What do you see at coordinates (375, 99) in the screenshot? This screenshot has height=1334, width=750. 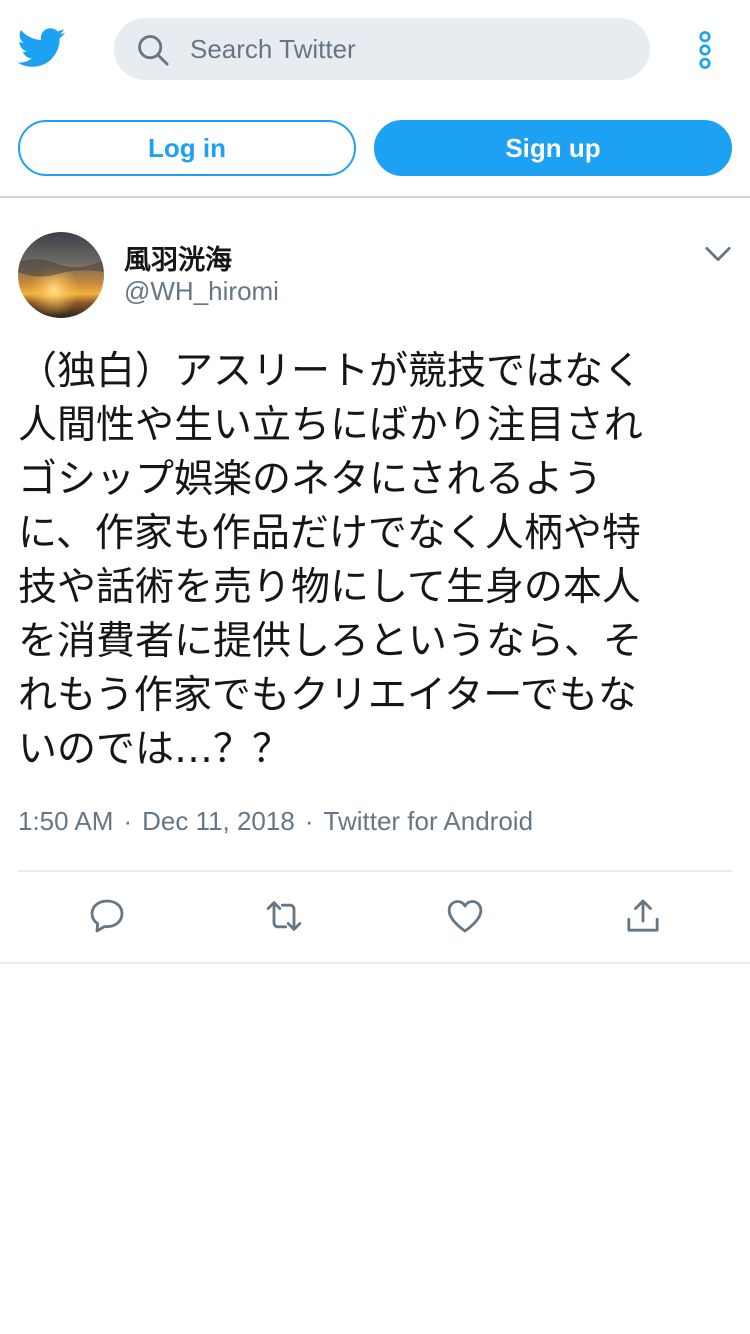 I see `top-bar: Log in Sign up` at bounding box center [375, 99].